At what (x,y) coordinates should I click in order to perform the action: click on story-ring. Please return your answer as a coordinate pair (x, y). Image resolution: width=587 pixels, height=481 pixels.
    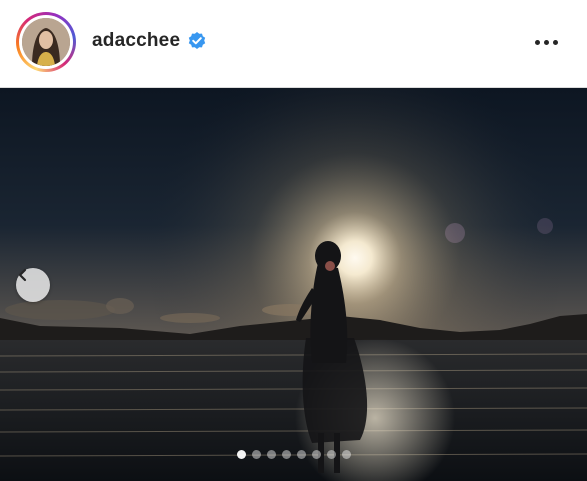
    Looking at the image, I should click on (46, 42).